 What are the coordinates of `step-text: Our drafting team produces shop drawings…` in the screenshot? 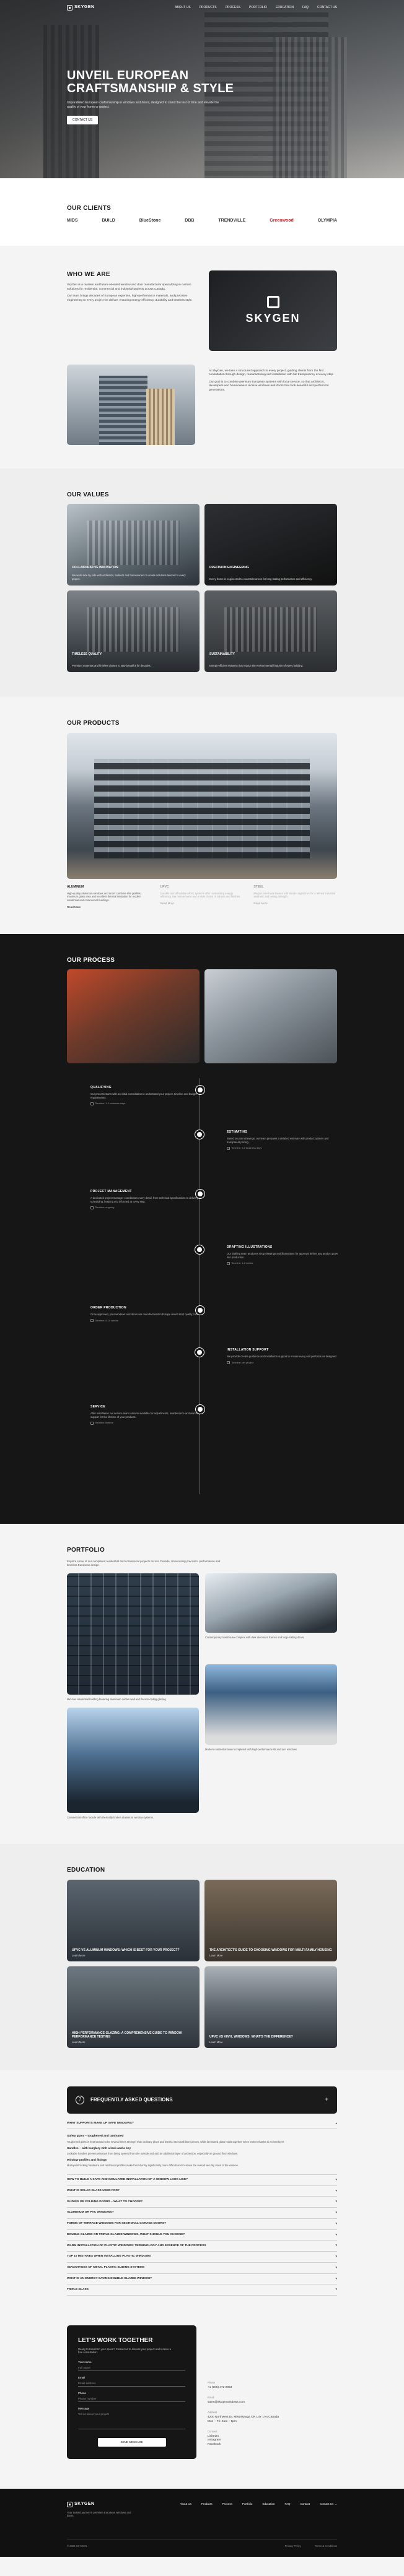 It's located at (282, 1255).